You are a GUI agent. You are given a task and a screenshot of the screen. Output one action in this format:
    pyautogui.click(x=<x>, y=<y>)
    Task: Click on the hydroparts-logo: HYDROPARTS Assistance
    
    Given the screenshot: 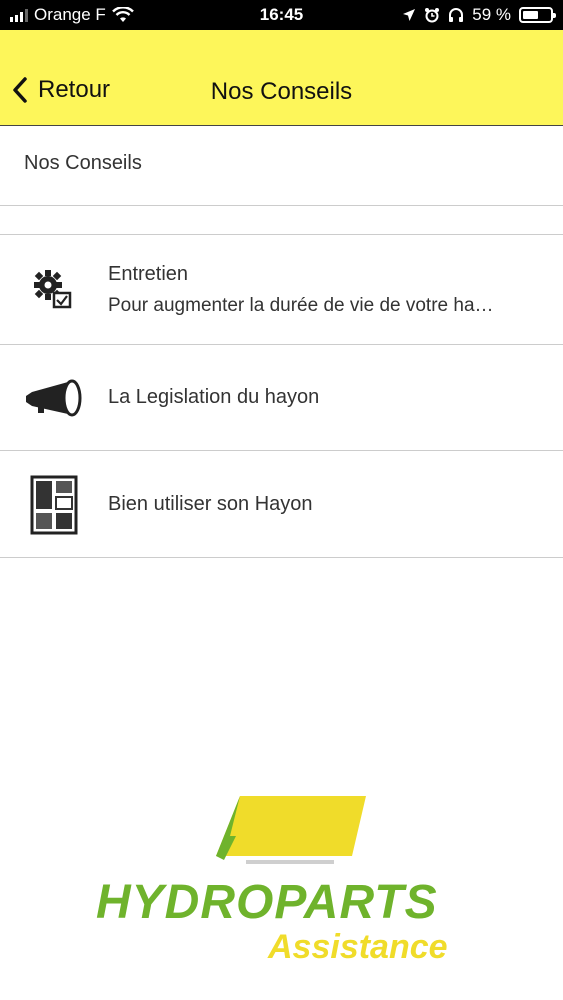 What is the action you would take?
    pyautogui.click(x=290, y=880)
    